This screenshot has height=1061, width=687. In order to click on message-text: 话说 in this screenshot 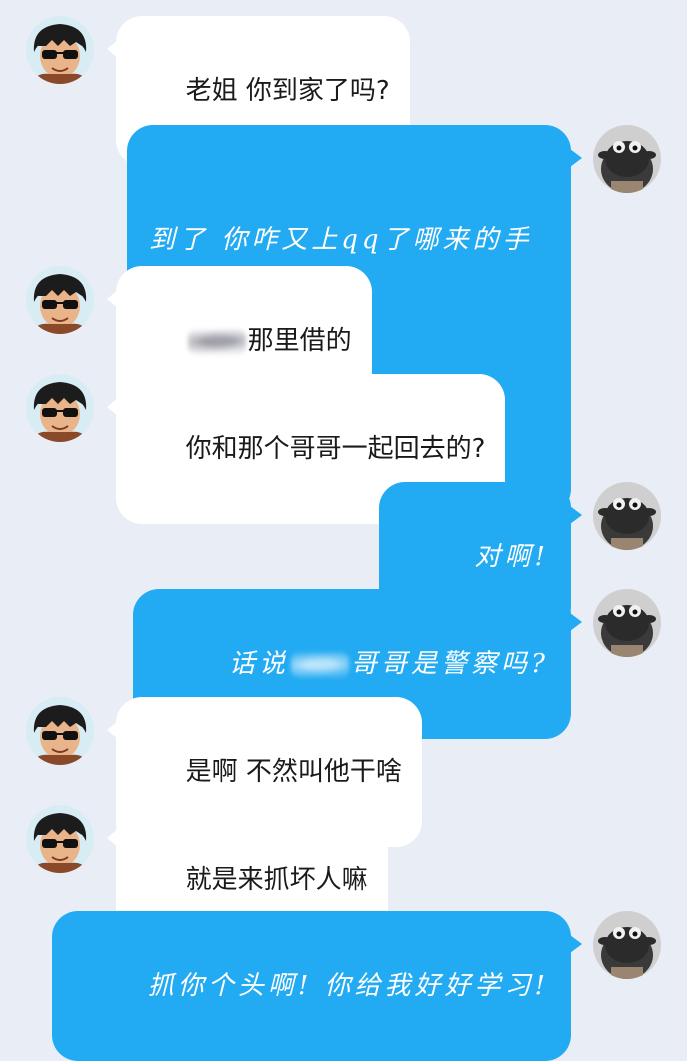, I will do `click(259, 664)`.